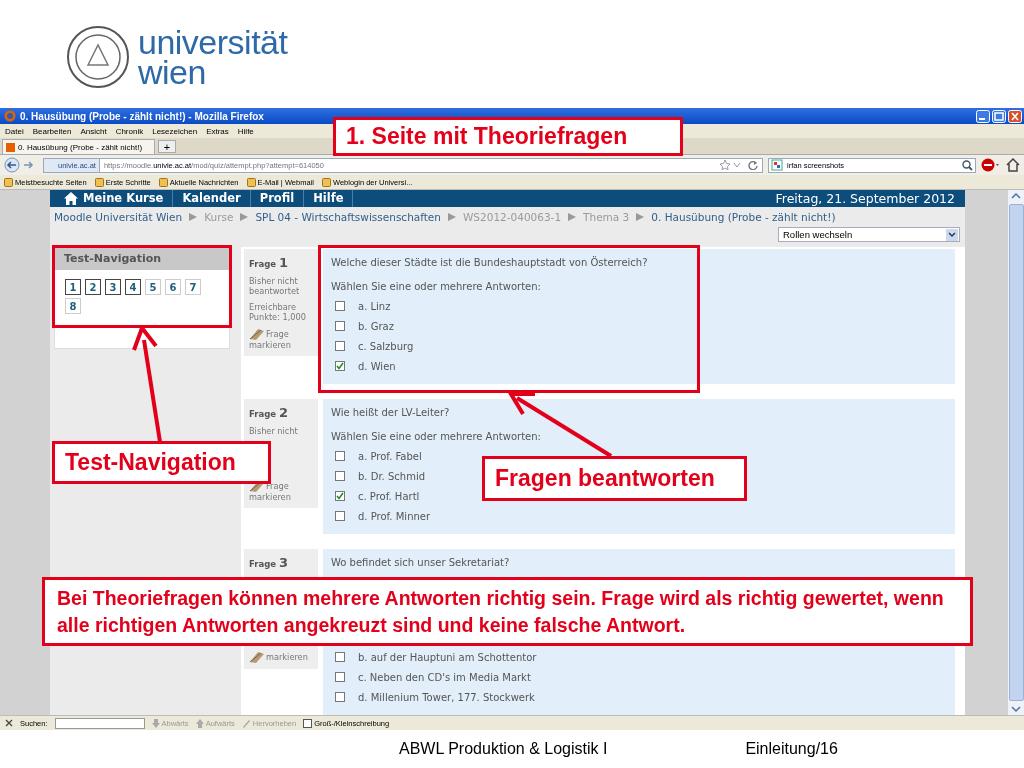 This screenshot has width=1024, height=768. What do you see at coordinates (73, 287) in the screenshot?
I see `question-button: 1` at bounding box center [73, 287].